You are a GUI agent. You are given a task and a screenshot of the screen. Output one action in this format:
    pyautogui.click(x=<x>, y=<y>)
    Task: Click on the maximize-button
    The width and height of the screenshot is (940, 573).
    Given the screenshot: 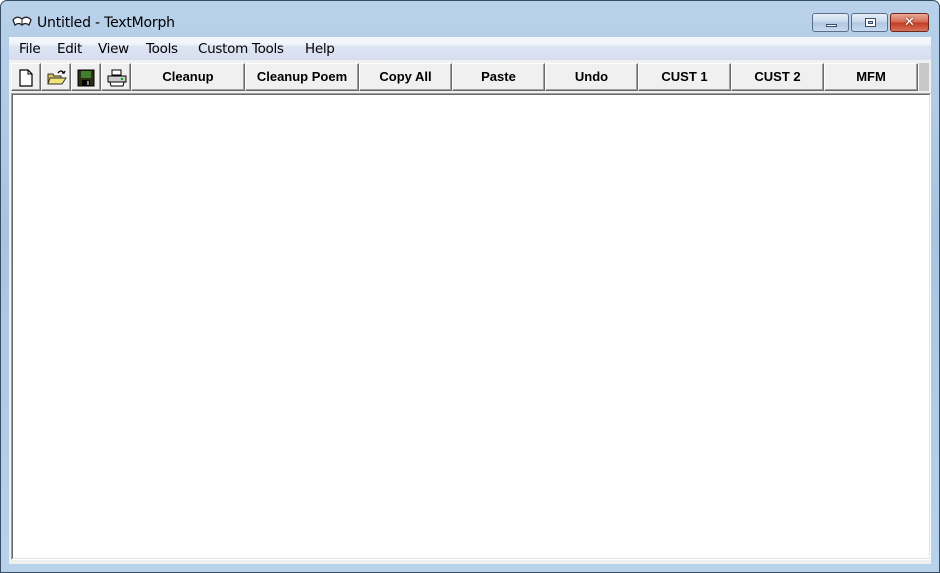 What is the action you would take?
    pyautogui.click(x=869, y=22)
    